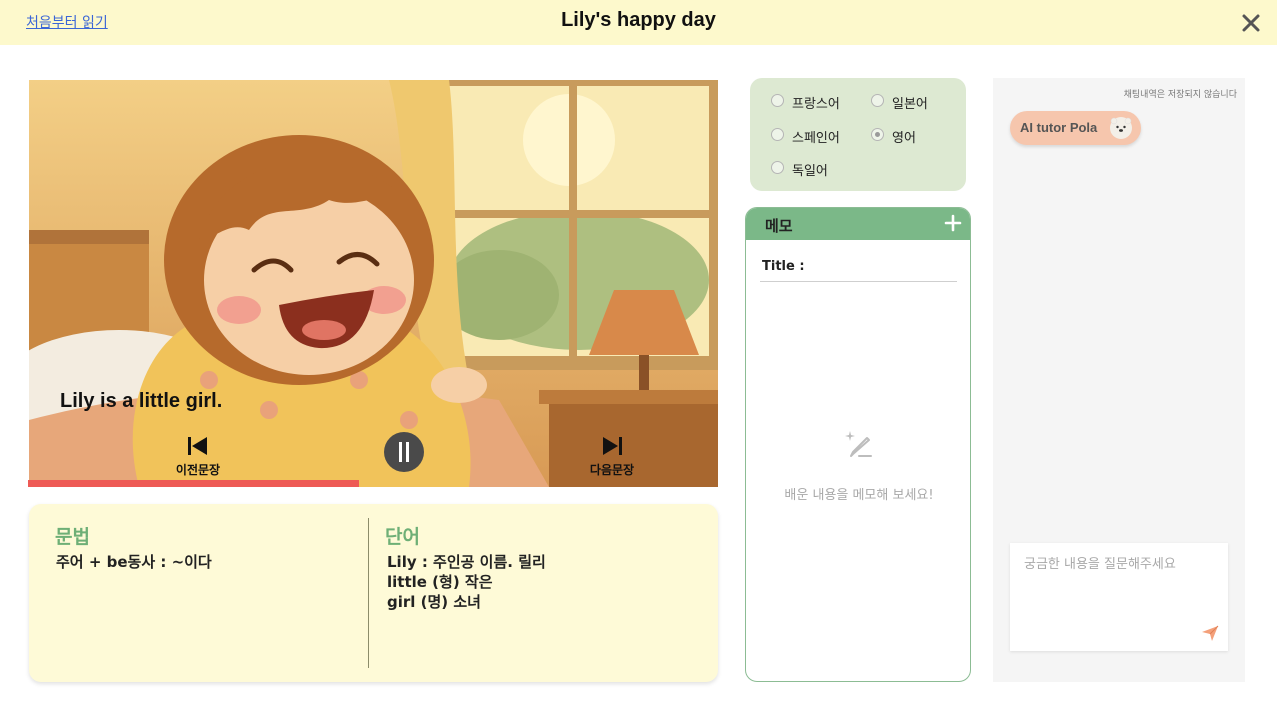  Describe the element at coordinates (72, 537) in the screenshot. I see `grammar-title: 문법` at that location.